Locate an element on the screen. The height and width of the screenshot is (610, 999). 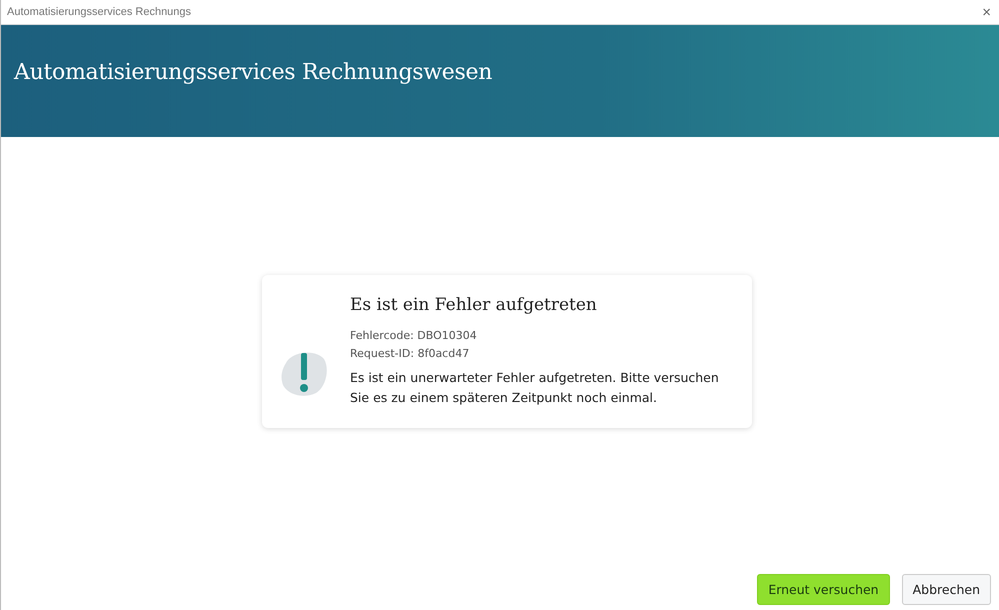
request-id: Request-ID: 8f0acd47 is located at coordinates (410, 354).